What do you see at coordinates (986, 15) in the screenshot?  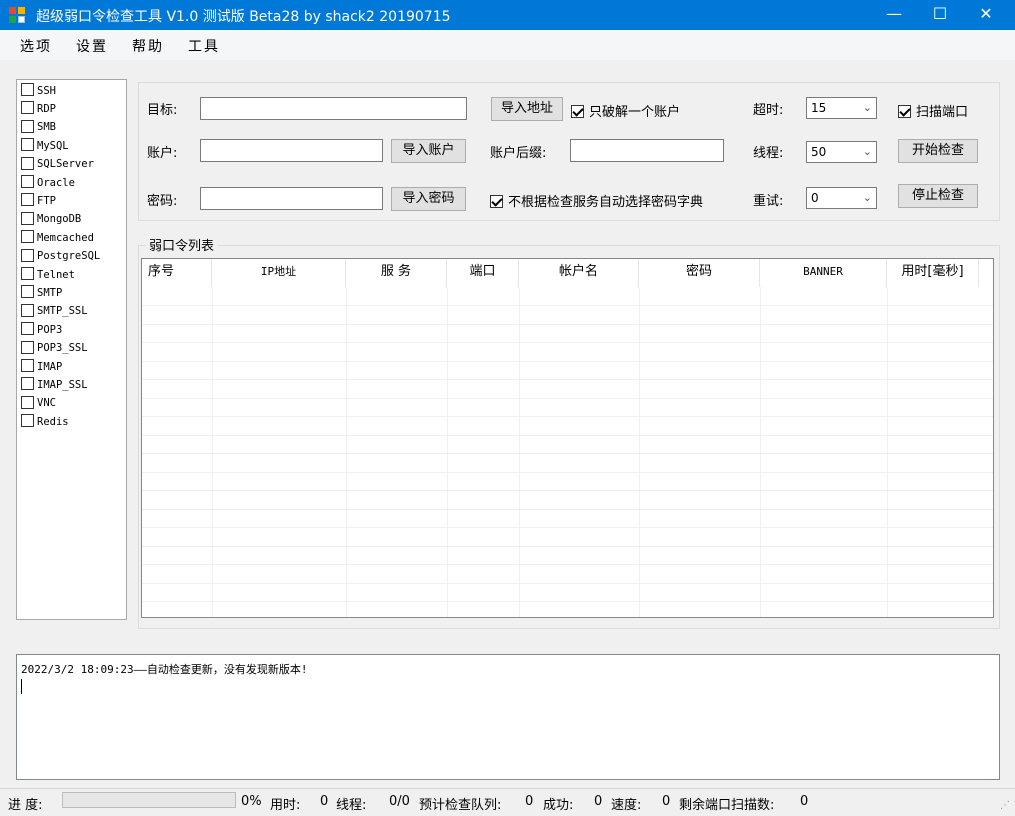 I see `close-button: ✕` at bounding box center [986, 15].